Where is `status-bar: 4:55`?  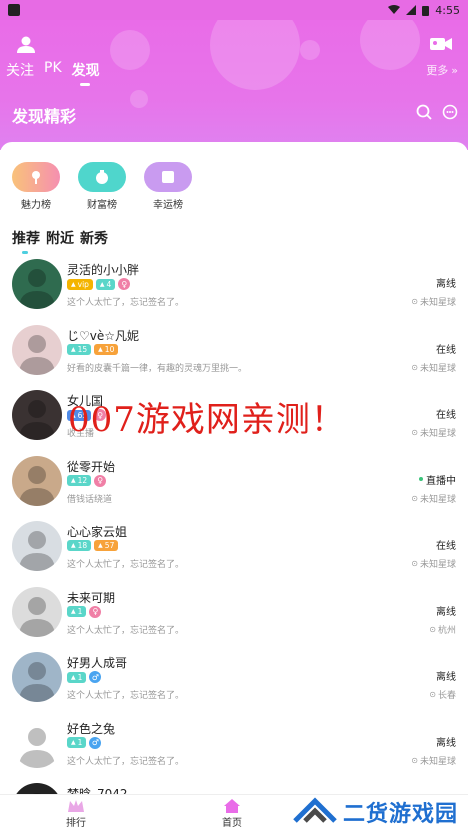
status-bar: 4:55 is located at coordinates (234, 10).